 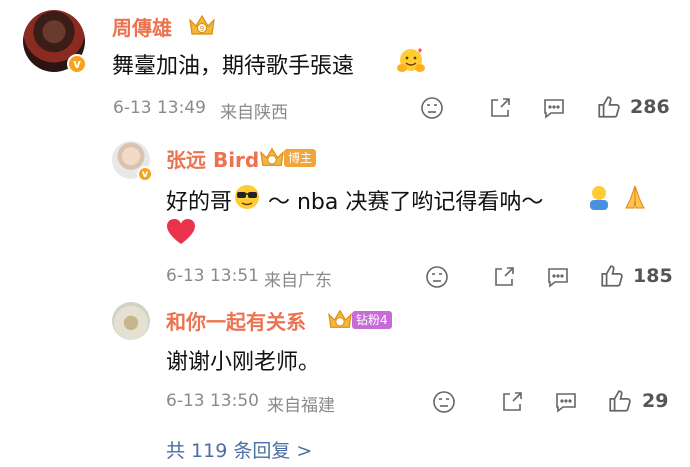 What do you see at coordinates (212, 401) in the screenshot?
I see `timestamp: 6-13 13:50` at bounding box center [212, 401].